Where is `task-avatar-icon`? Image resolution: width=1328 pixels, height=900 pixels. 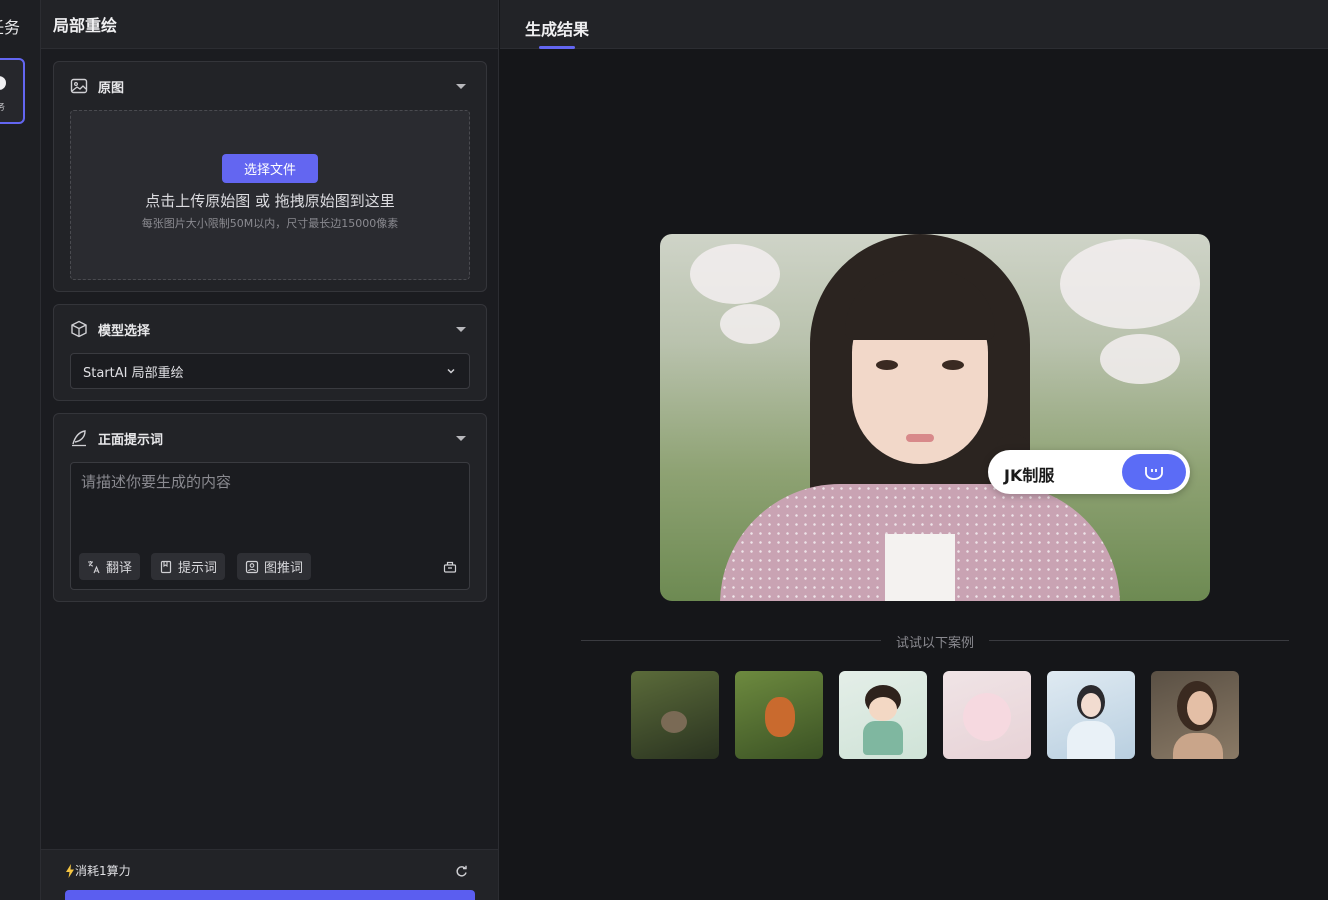
task-avatar-icon is located at coordinates (3, 83).